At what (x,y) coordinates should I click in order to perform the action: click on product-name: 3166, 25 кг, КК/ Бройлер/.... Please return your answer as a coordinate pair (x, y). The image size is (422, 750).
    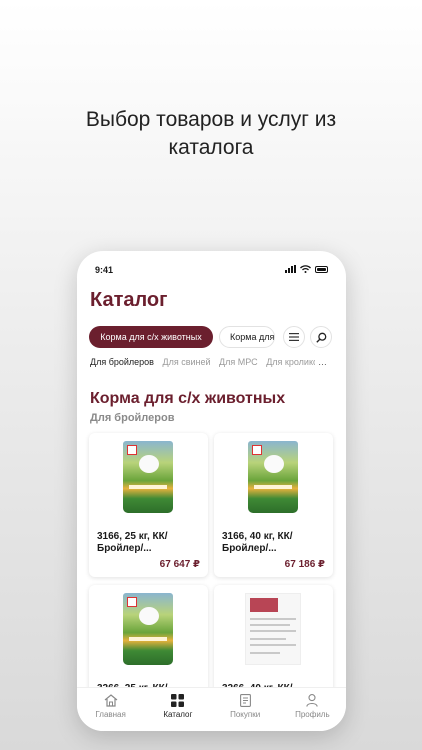
    Looking at the image, I should click on (132, 542).